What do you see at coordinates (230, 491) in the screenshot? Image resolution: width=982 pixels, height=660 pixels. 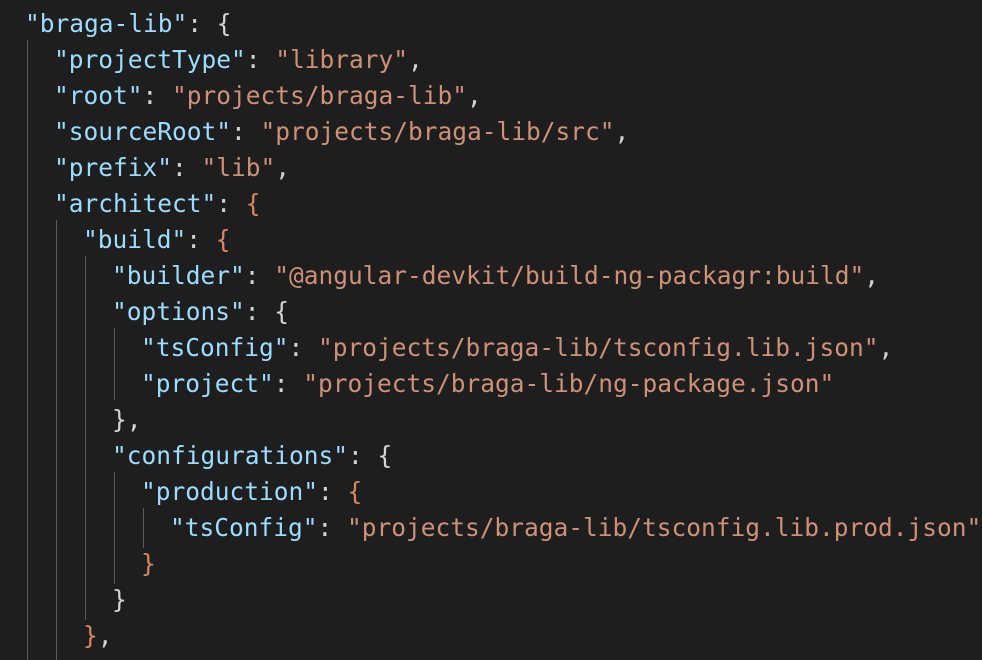 I see `json-key: "production"` at bounding box center [230, 491].